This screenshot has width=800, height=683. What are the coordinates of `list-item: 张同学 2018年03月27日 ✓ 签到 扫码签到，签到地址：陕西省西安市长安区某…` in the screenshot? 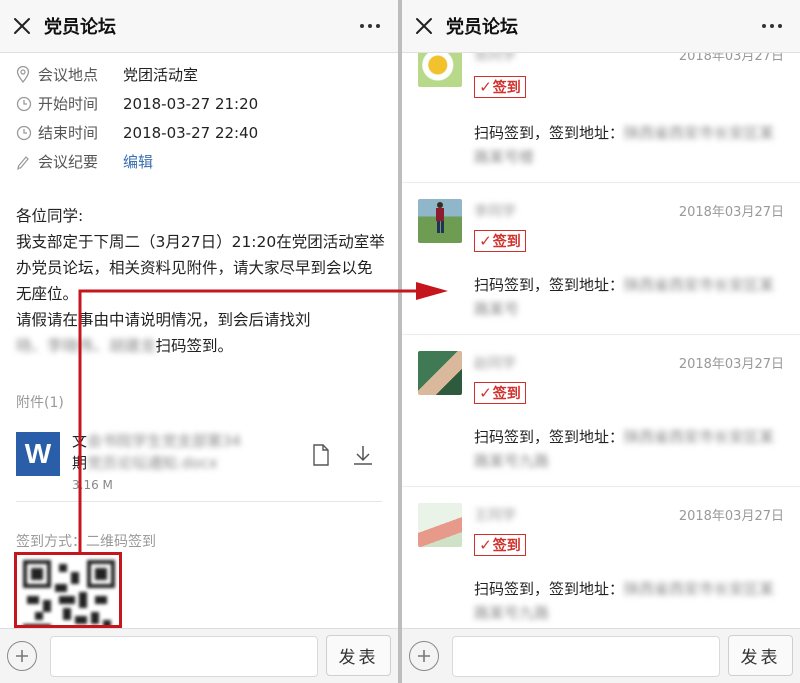 It's located at (601, 118).